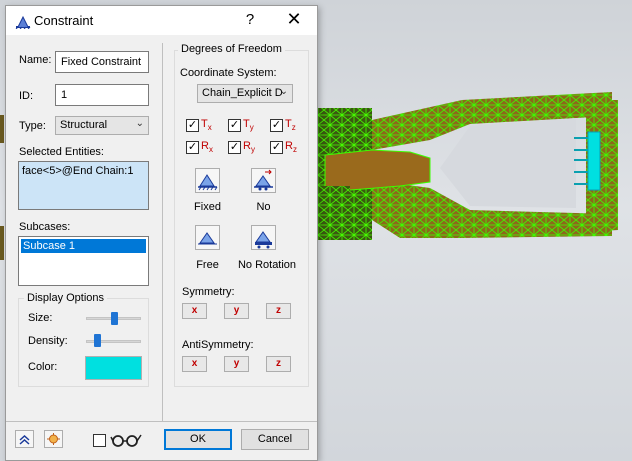  Describe the element at coordinates (35, 60) in the screenshot. I see `name-label: Name:` at that location.